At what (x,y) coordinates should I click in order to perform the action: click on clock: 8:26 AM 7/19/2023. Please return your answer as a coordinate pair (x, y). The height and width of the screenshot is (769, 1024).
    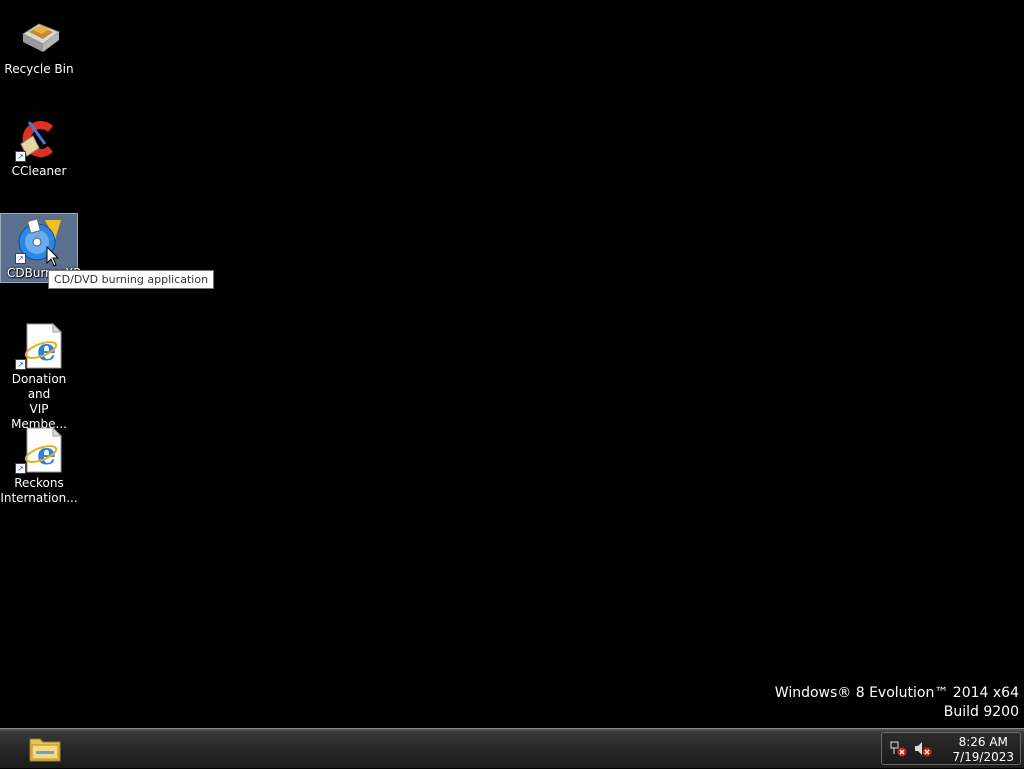
    Looking at the image, I should click on (983, 750).